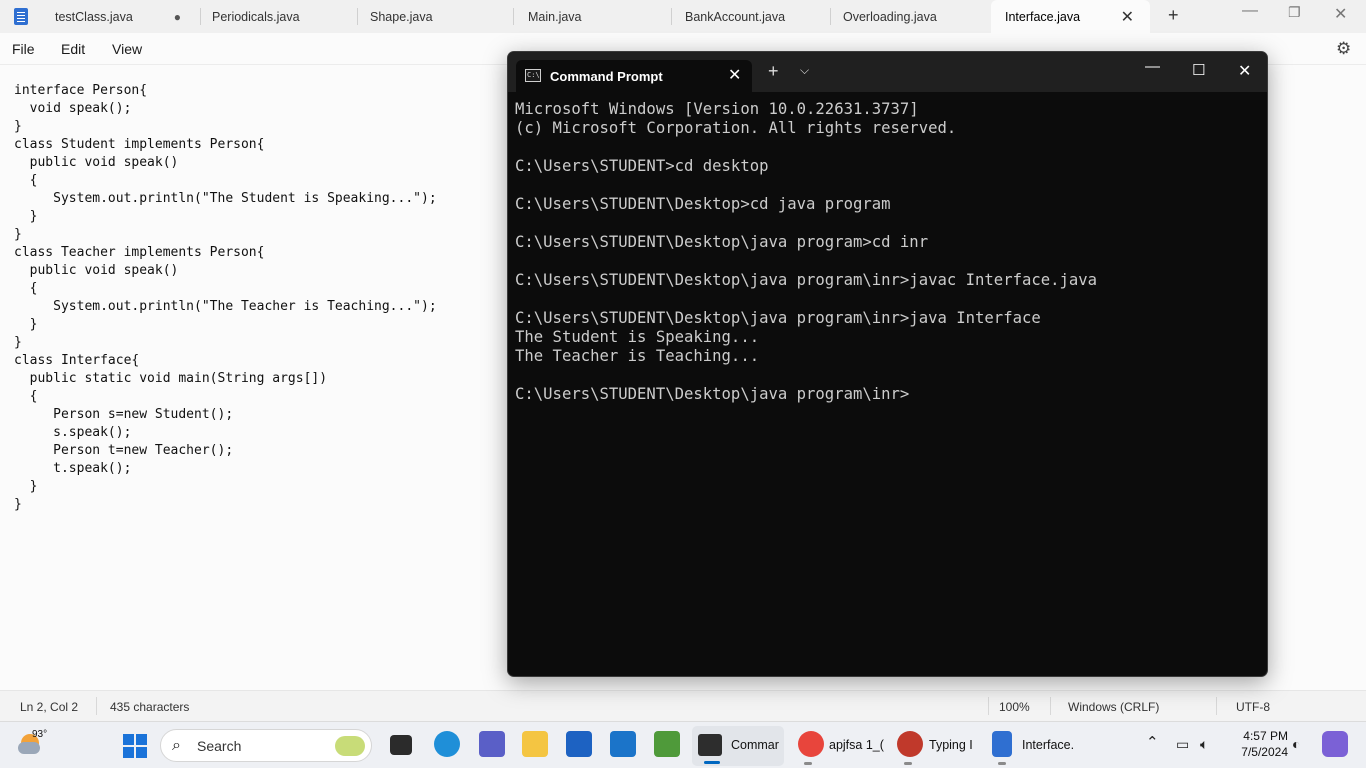  Describe the element at coordinates (579, 744) in the screenshot. I see `microsoft-store-icon` at that location.